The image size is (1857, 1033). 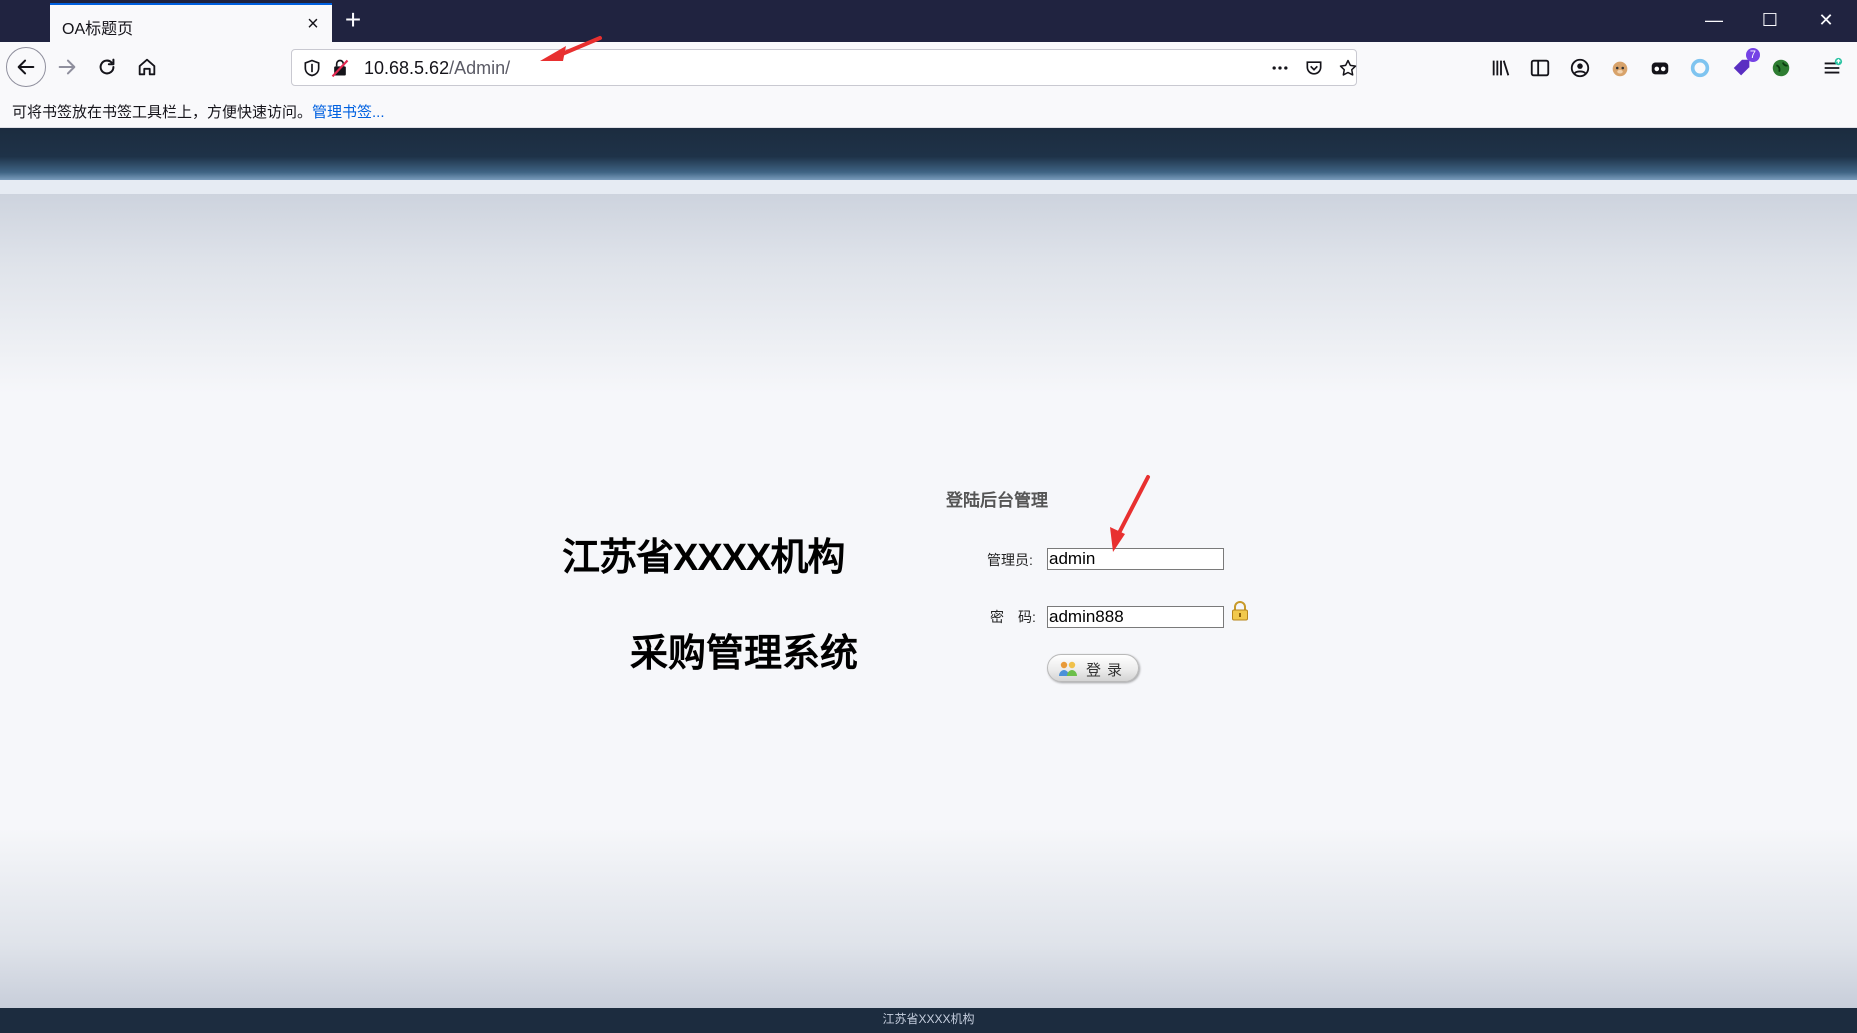 I want to click on extension-tag-icon: 7, so click(x=1744, y=65).